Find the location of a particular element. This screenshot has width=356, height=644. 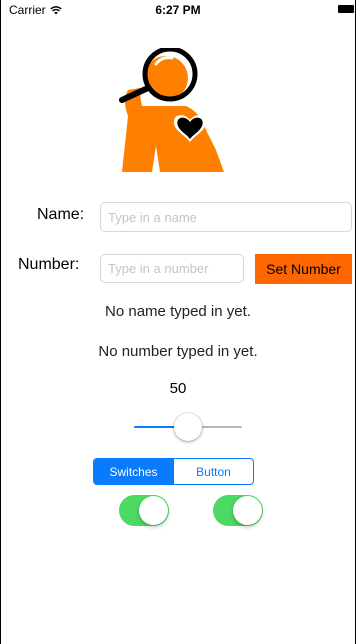

person-magnifier-heart-icon is located at coordinates (171, 110).